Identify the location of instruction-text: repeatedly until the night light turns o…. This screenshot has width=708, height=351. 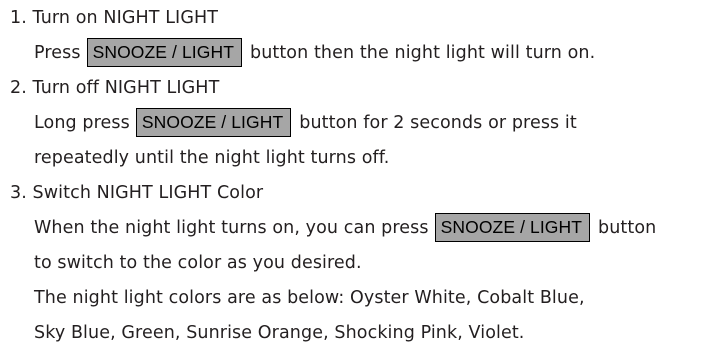
(212, 157).